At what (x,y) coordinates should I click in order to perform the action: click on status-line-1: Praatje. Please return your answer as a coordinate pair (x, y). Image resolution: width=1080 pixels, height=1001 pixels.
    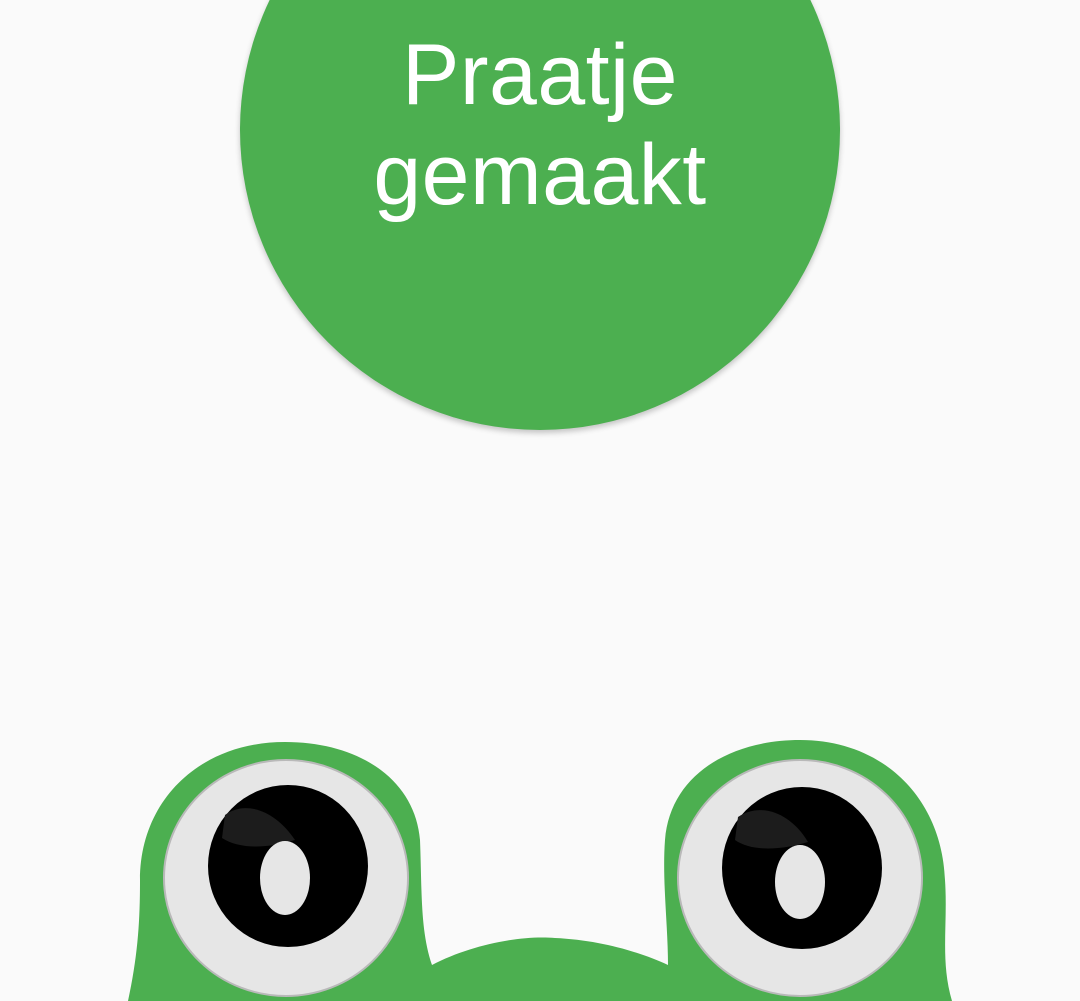
    Looking at the image, I should click on (540, 75).